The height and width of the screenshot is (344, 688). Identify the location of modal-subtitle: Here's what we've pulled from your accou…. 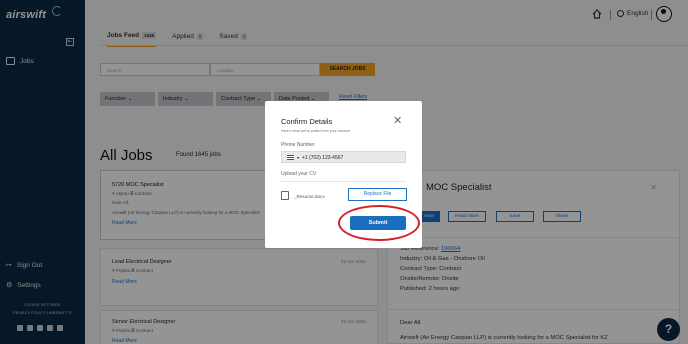
(316, 131).